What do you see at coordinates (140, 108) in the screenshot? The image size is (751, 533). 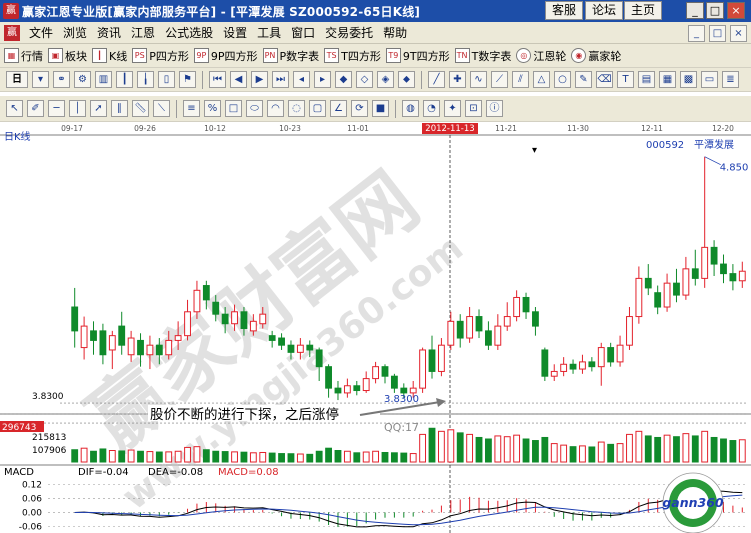 I see `ruler-icon: 📏︎` at bounding box center [140, 108].